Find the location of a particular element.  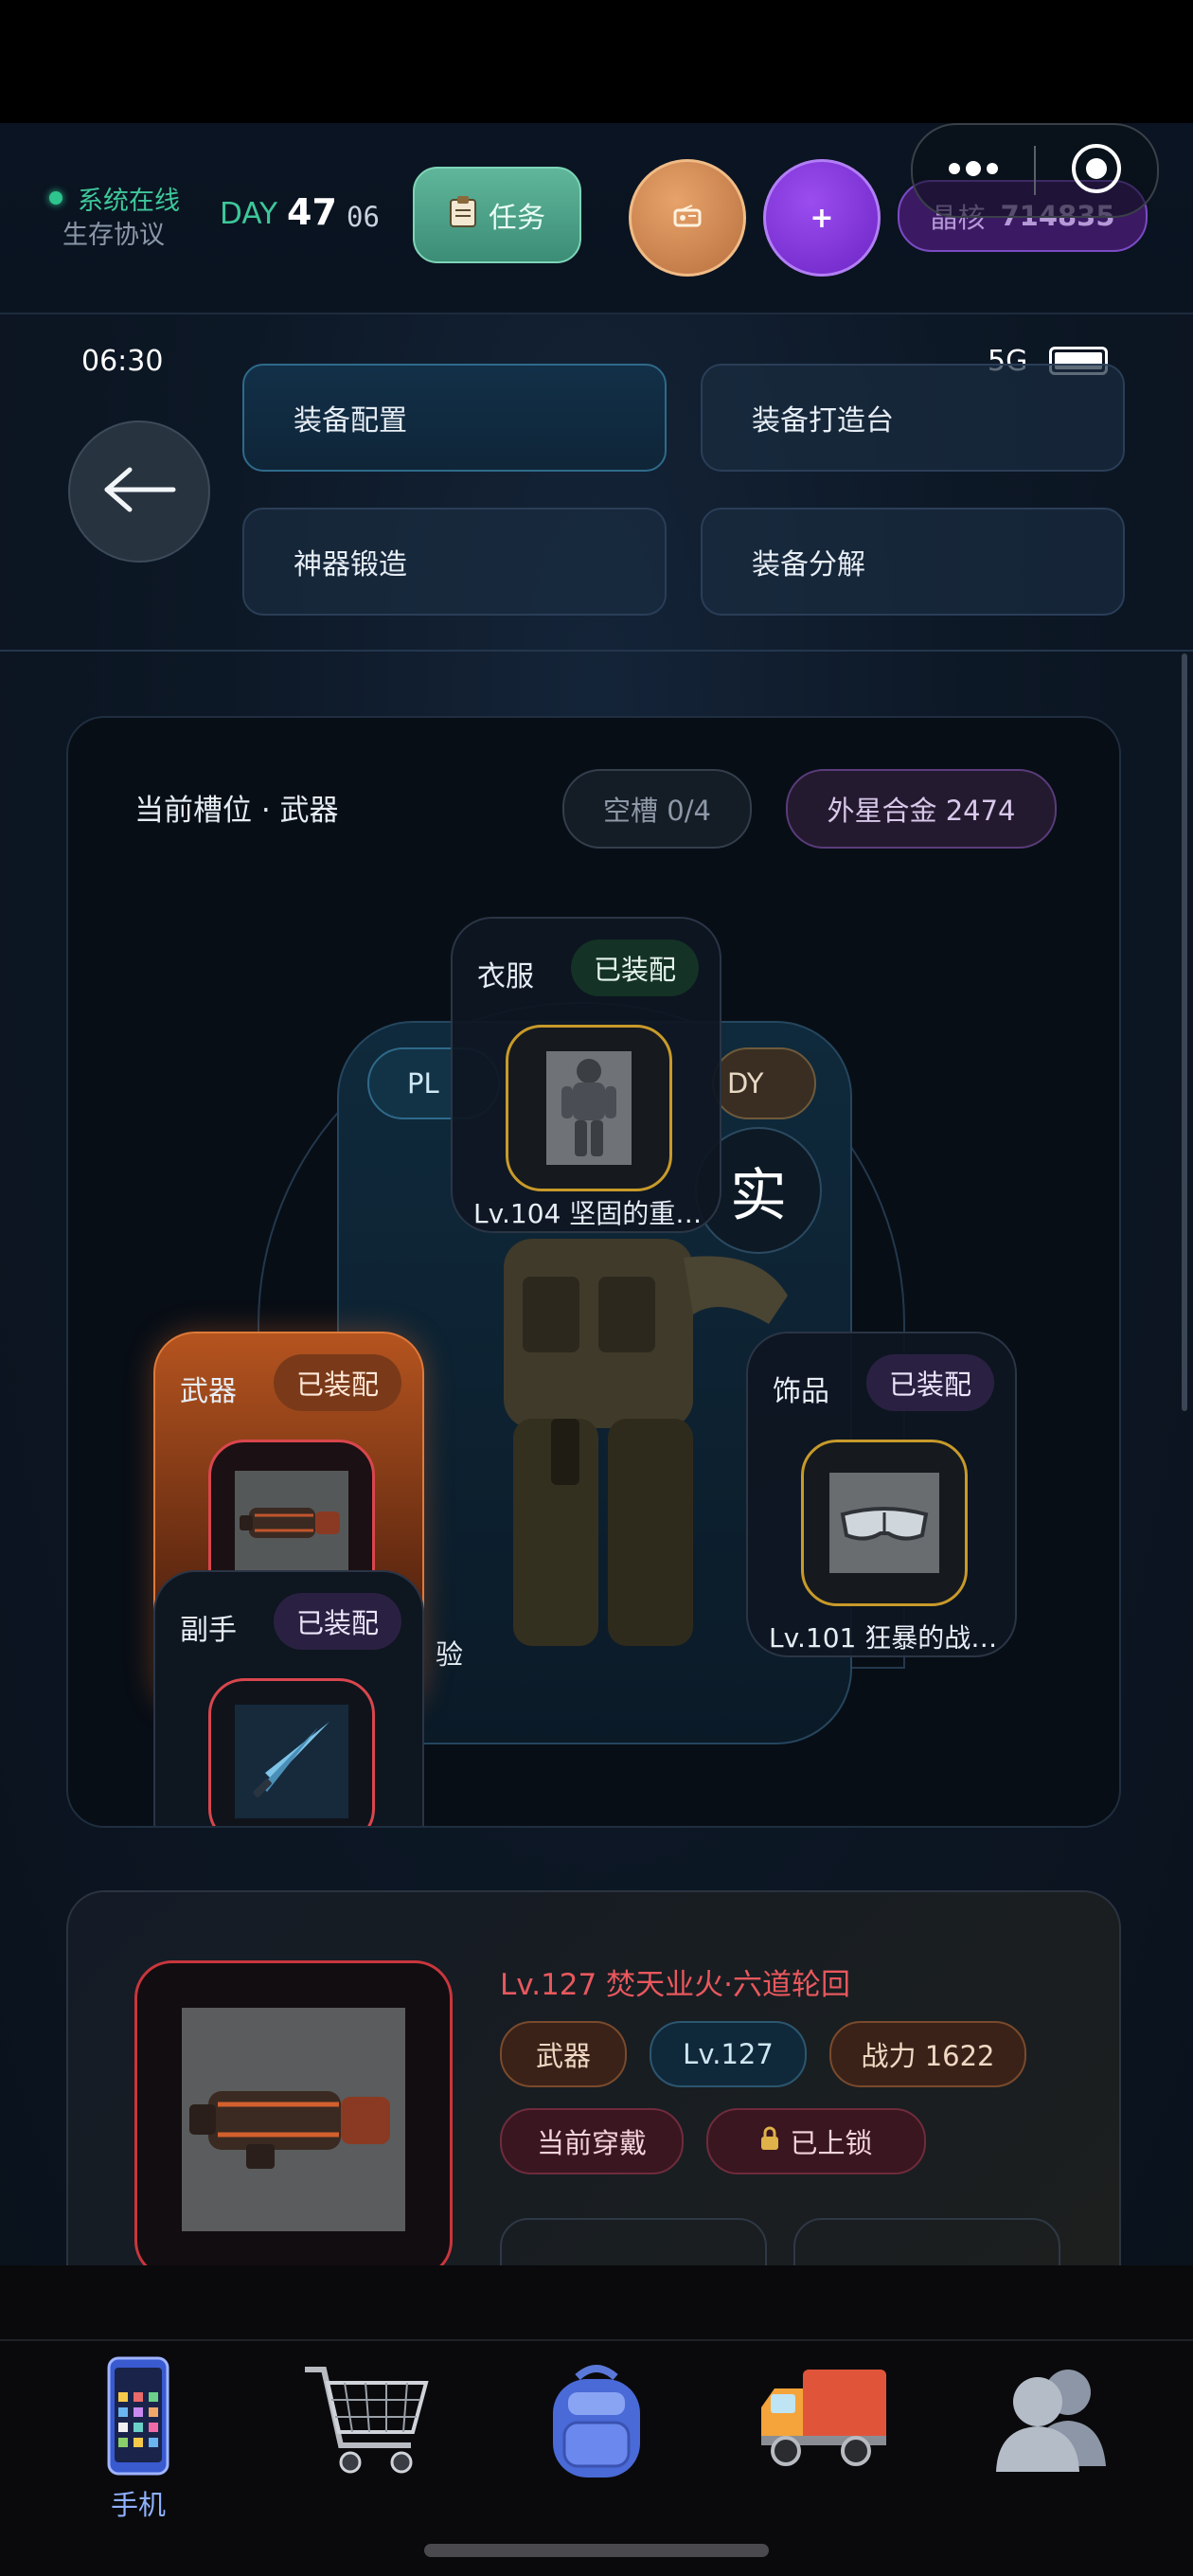

truck-icon is located at coordinates (823, 2419).